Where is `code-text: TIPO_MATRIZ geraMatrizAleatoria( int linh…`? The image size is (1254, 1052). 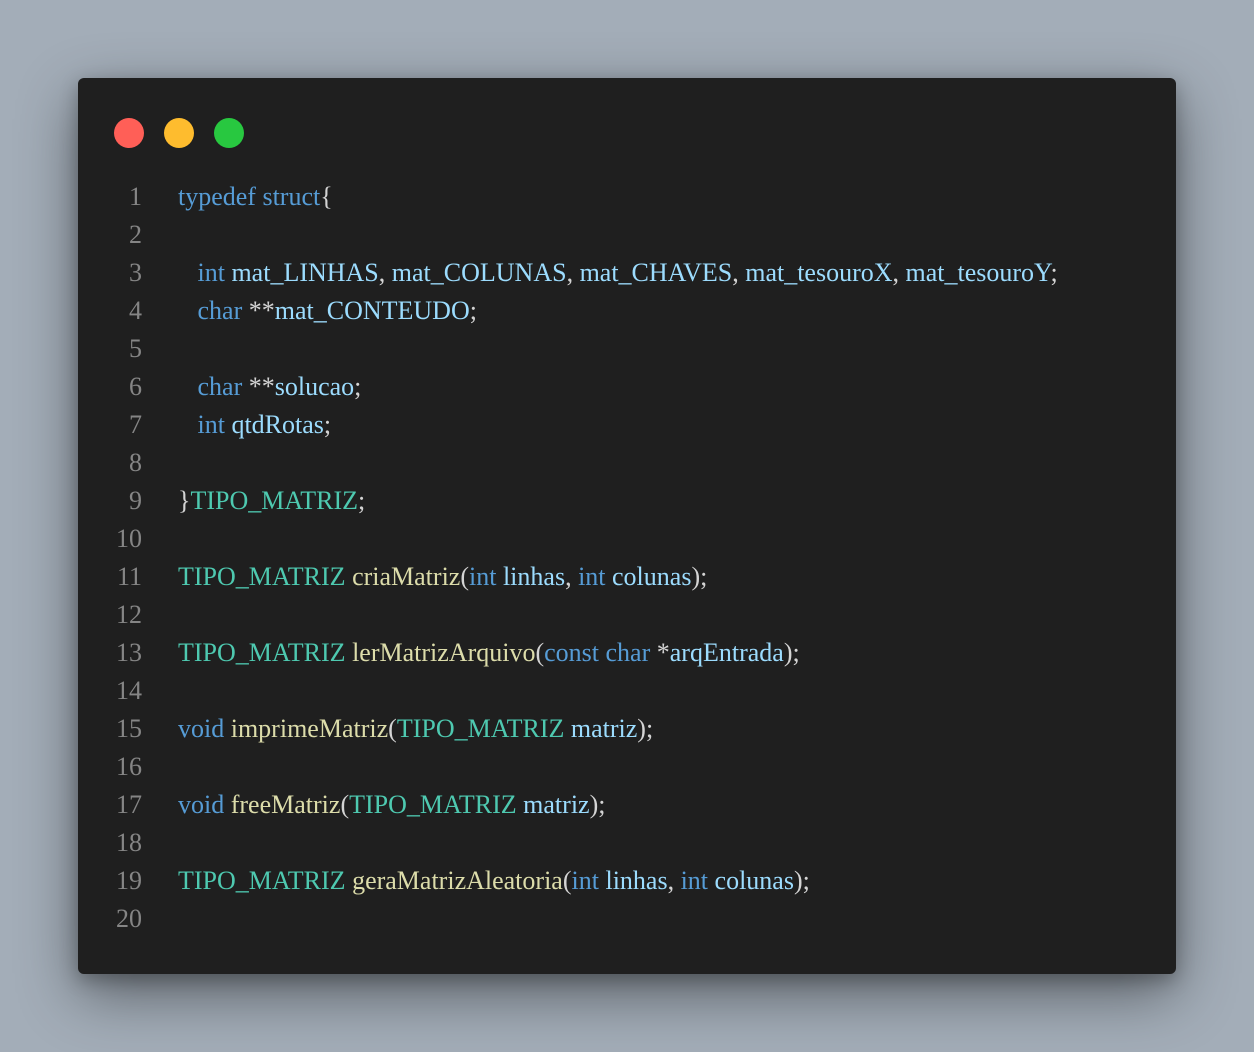 code-text: TIPO_MATRIZ geraMatrizAleatoria( int linh… is located at coordinates (494, 881).